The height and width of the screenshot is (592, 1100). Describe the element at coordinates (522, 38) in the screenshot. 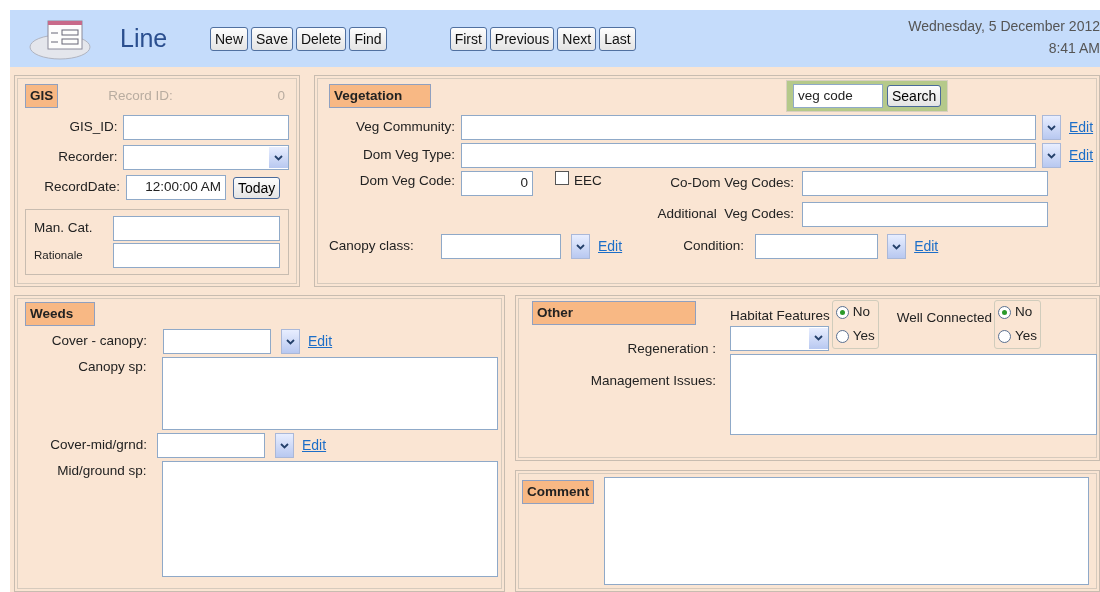

I see `navigation-button: Previous` at that location.